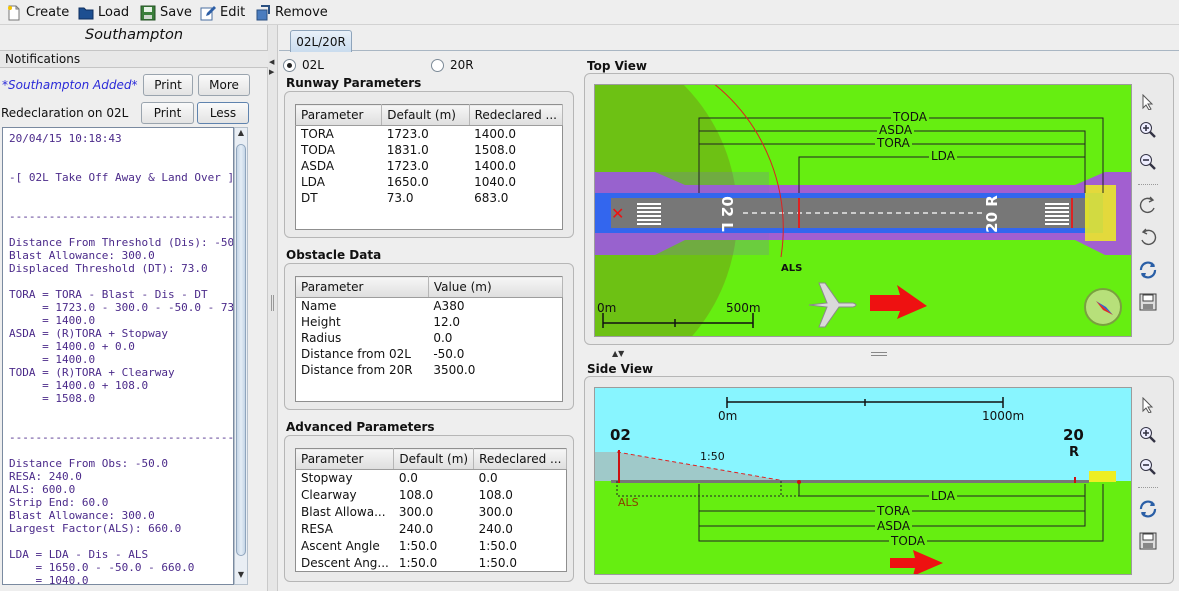 The image size is (1179, 591). Describe the element at coordinates (429, 150) in the screenshot. I see `table-row: TODA 1831.0 1508.0` at that location.